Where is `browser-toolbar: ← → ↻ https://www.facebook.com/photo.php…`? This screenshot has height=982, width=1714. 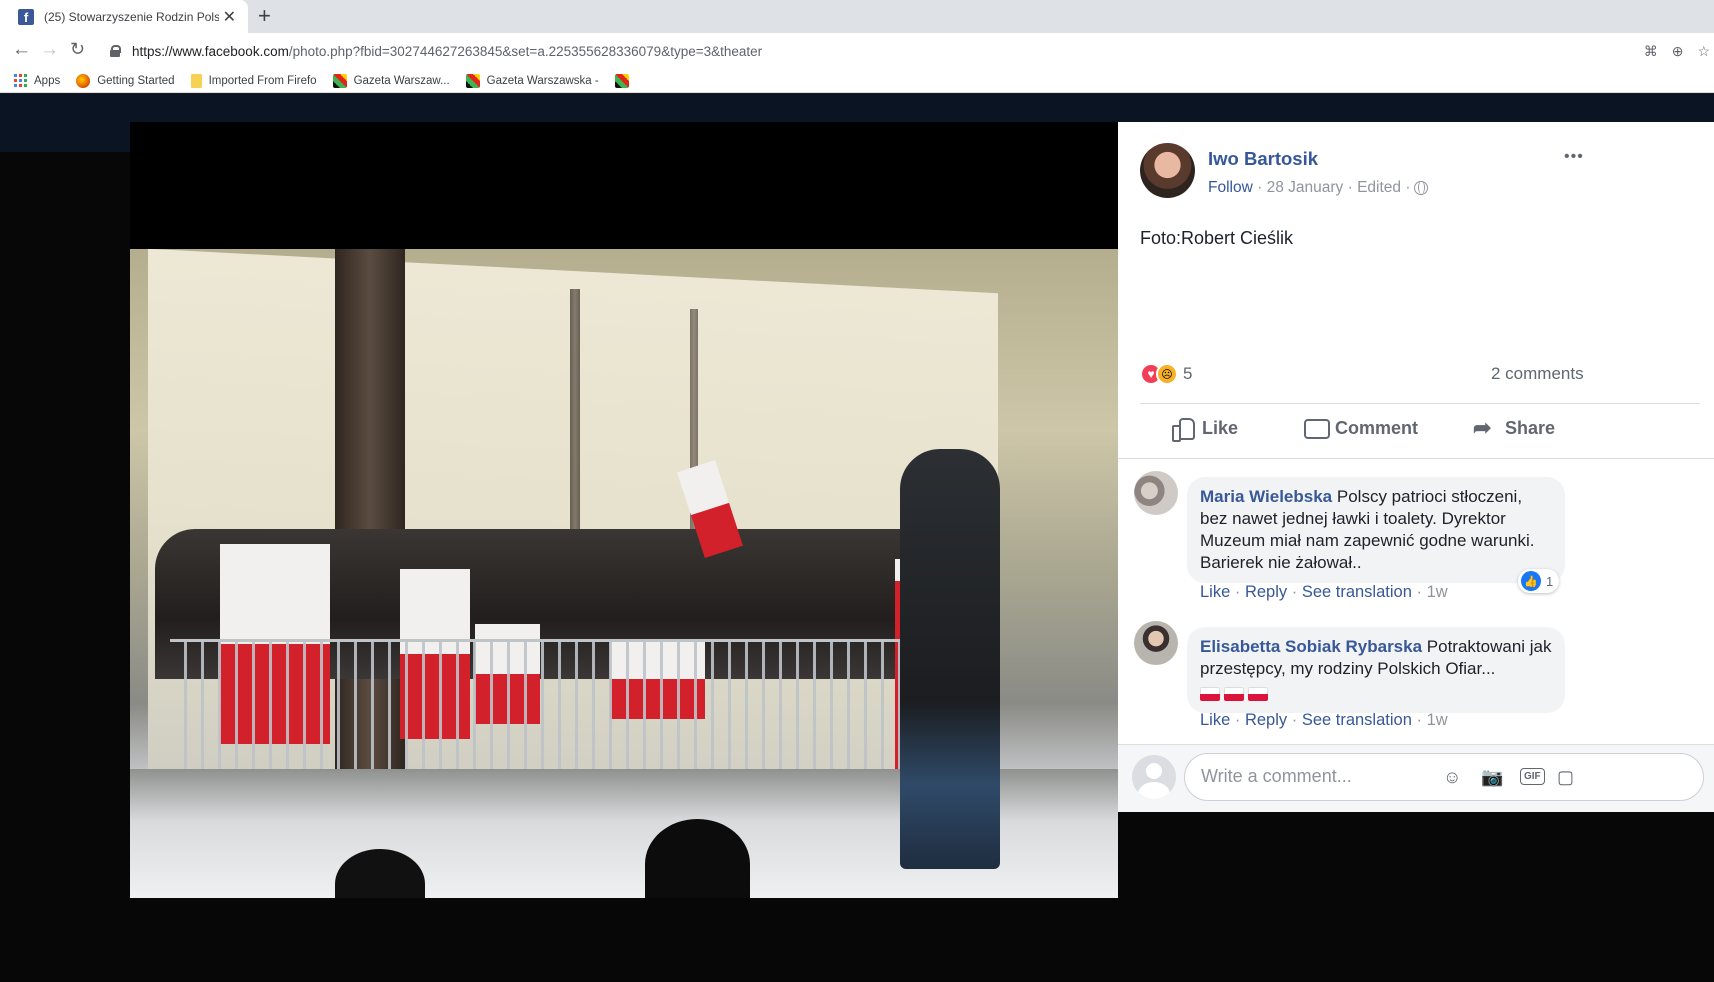
browser-toolbar: ← → ↻ https://www.facebook.com/photo.php… is located at coordinates (857, 51).